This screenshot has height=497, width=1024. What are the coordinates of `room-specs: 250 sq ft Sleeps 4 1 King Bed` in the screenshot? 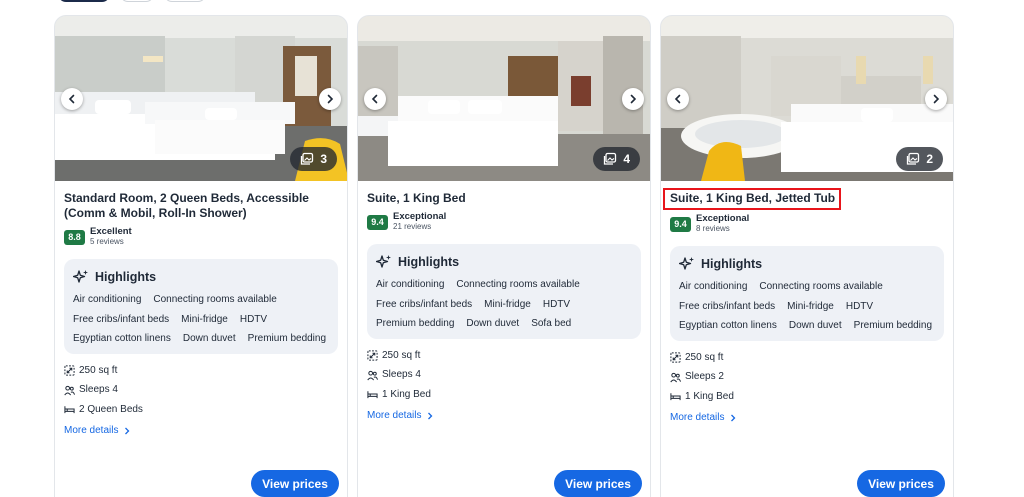 It's located at (504, 376).